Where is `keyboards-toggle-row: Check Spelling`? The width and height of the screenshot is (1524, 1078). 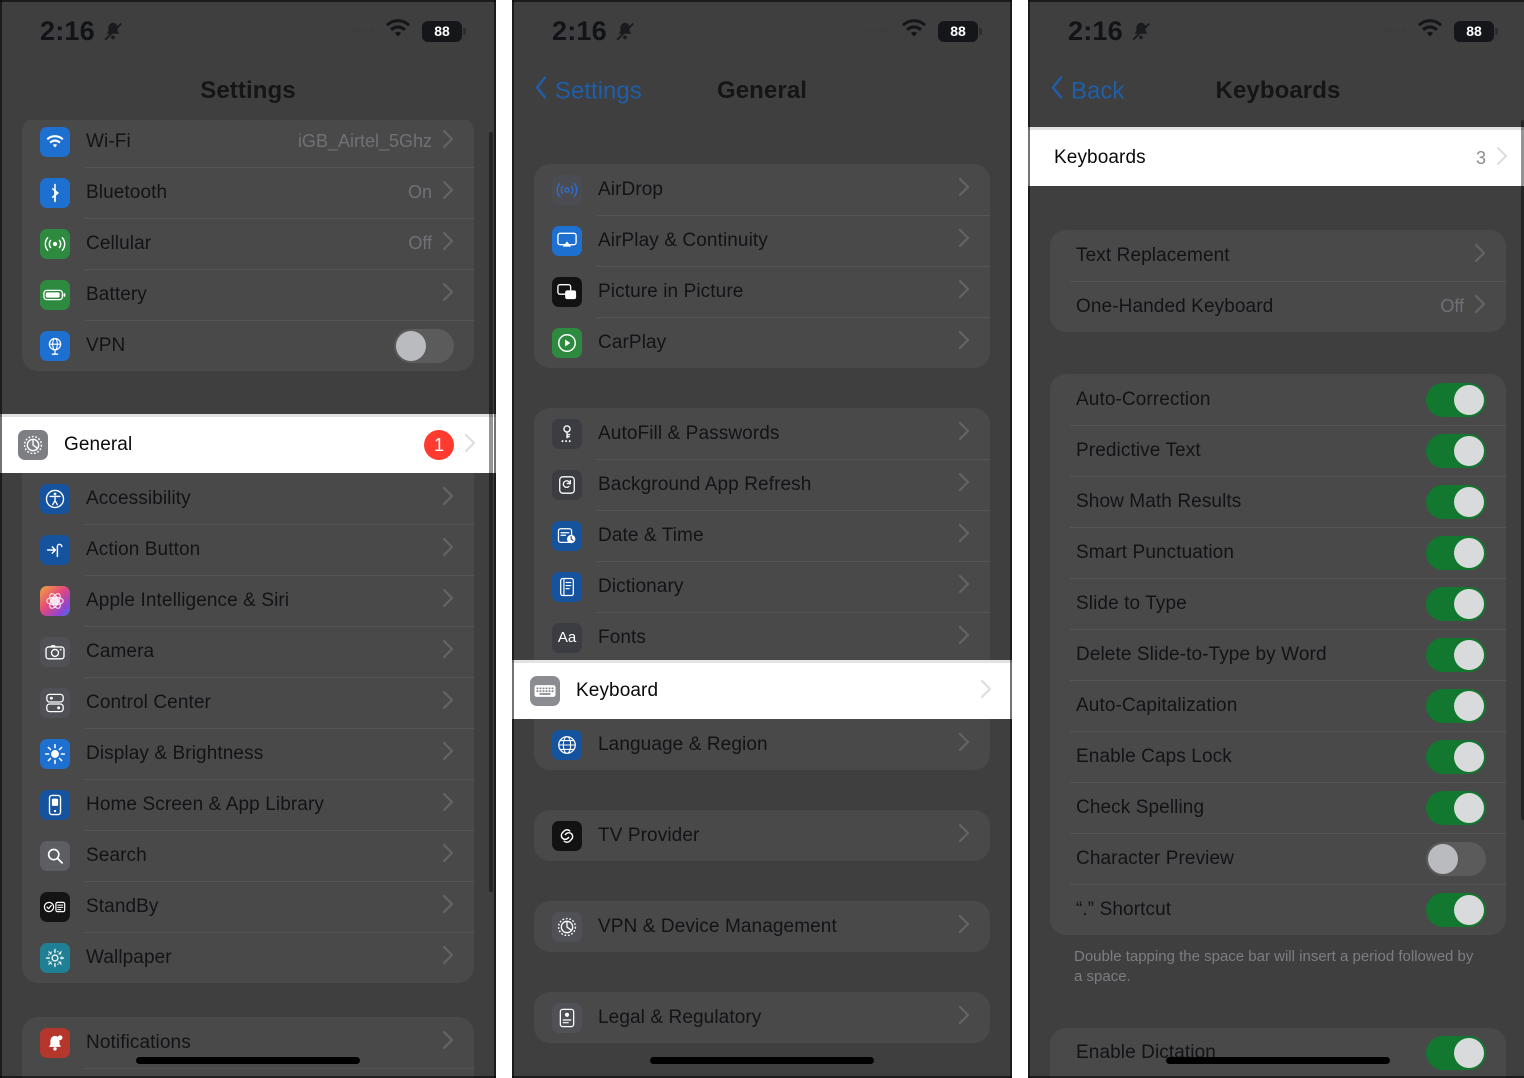 keyboards-toggle-row: Check Spelling is located at coordinates (1278, 807).